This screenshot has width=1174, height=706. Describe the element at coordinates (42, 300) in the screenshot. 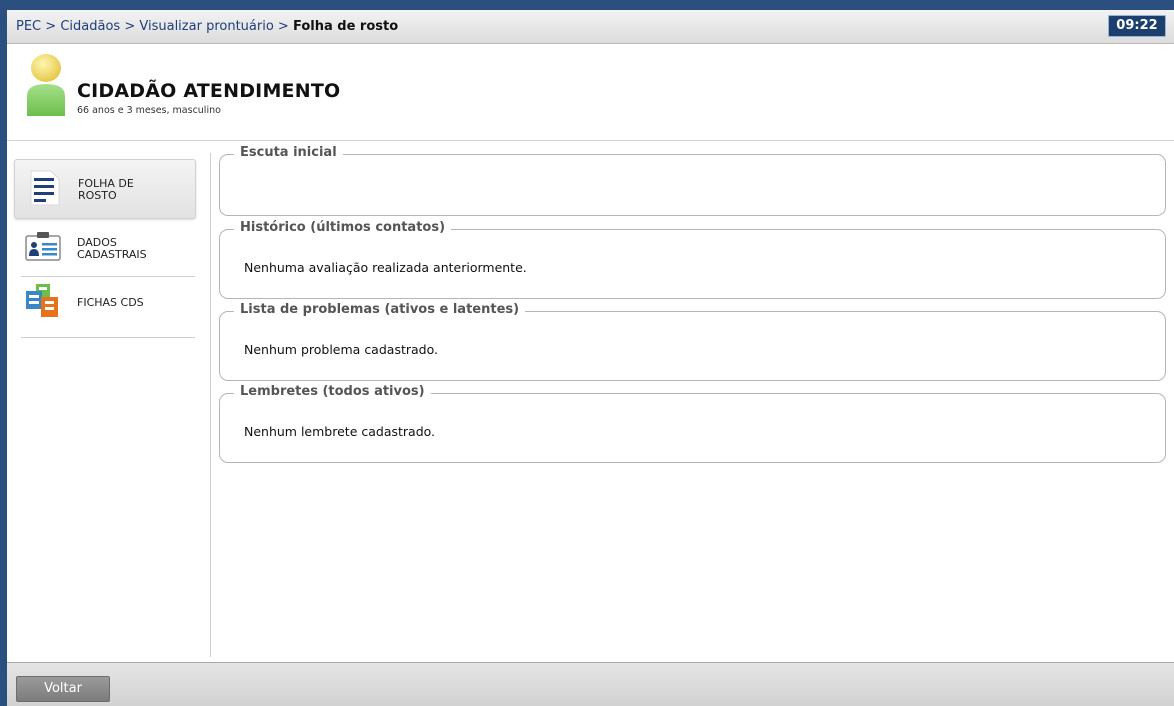

I see `forms-icon` at that location.